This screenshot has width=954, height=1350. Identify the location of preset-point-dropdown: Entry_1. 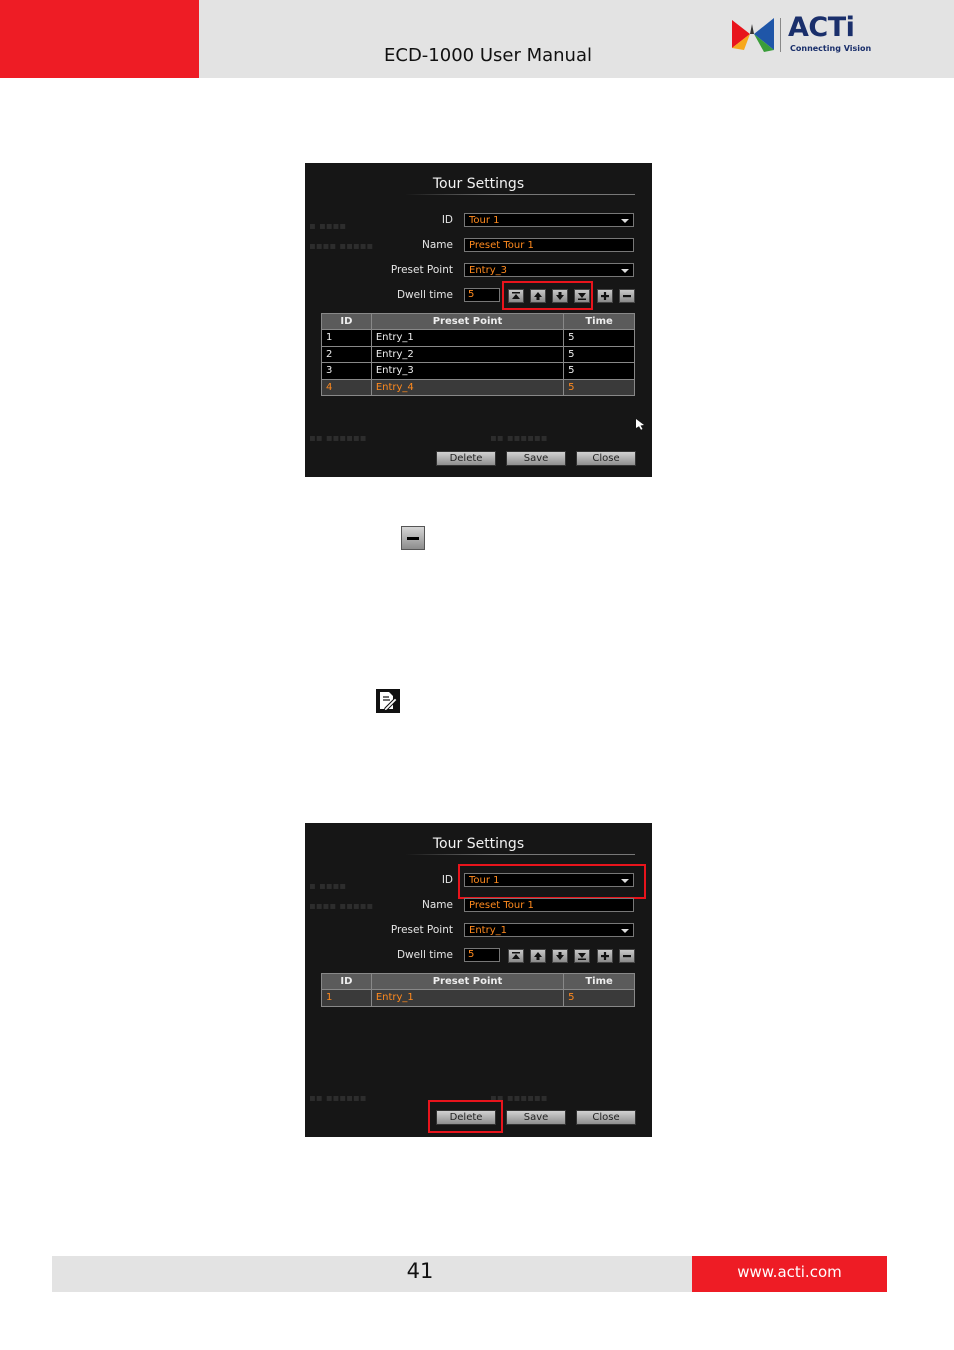
(549, 930).